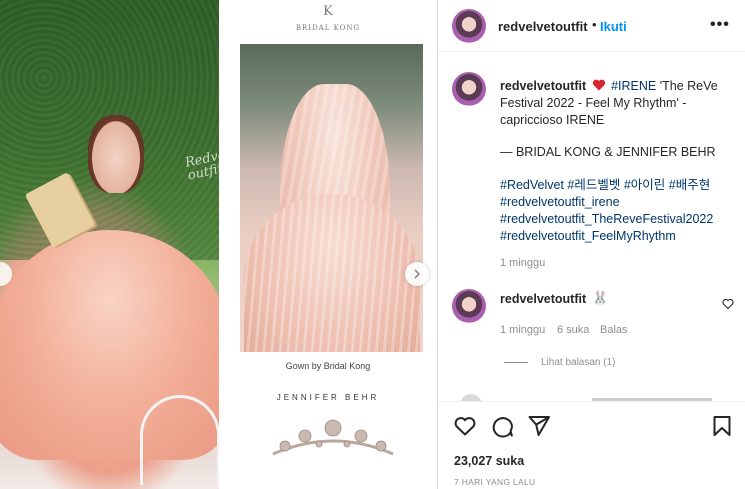  What do you see at coordinates (598, 85) in the screenshot?
I see `red-heart-emoji-icon` at bounding box center [598, 85].